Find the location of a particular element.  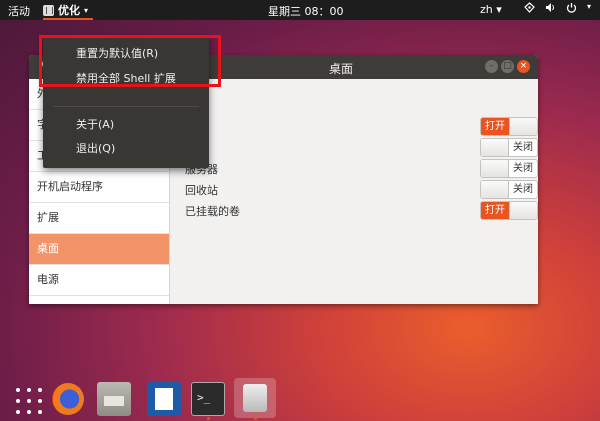

minimize-button: – is located at coordinates (491, 66).